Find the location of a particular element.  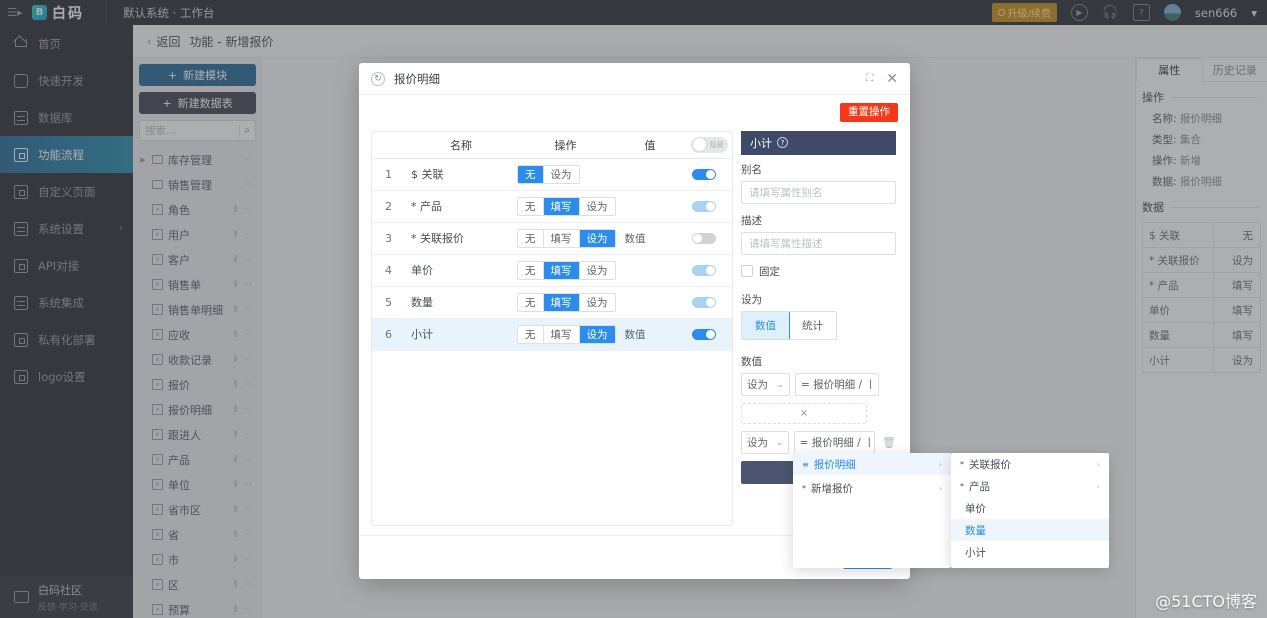

operator-field: × is located at coordinates (804, 413).